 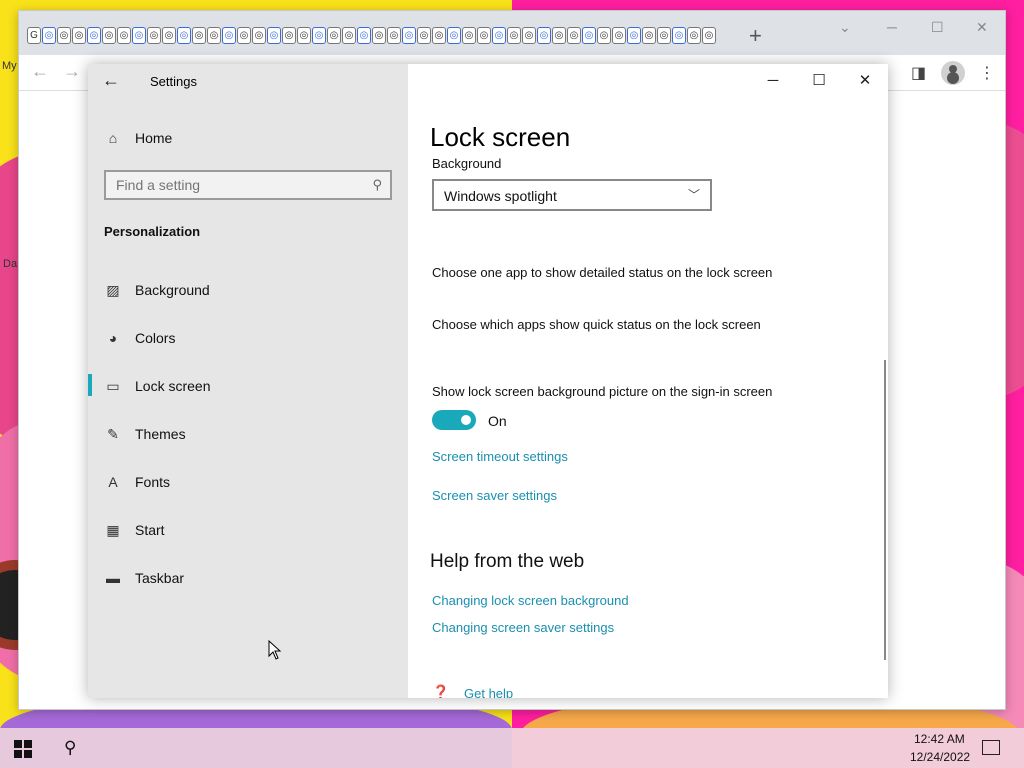 What do you see at coordinates (885, 510) in the screenshot?
I see `scrollbar` at bounding box center [885, 510].